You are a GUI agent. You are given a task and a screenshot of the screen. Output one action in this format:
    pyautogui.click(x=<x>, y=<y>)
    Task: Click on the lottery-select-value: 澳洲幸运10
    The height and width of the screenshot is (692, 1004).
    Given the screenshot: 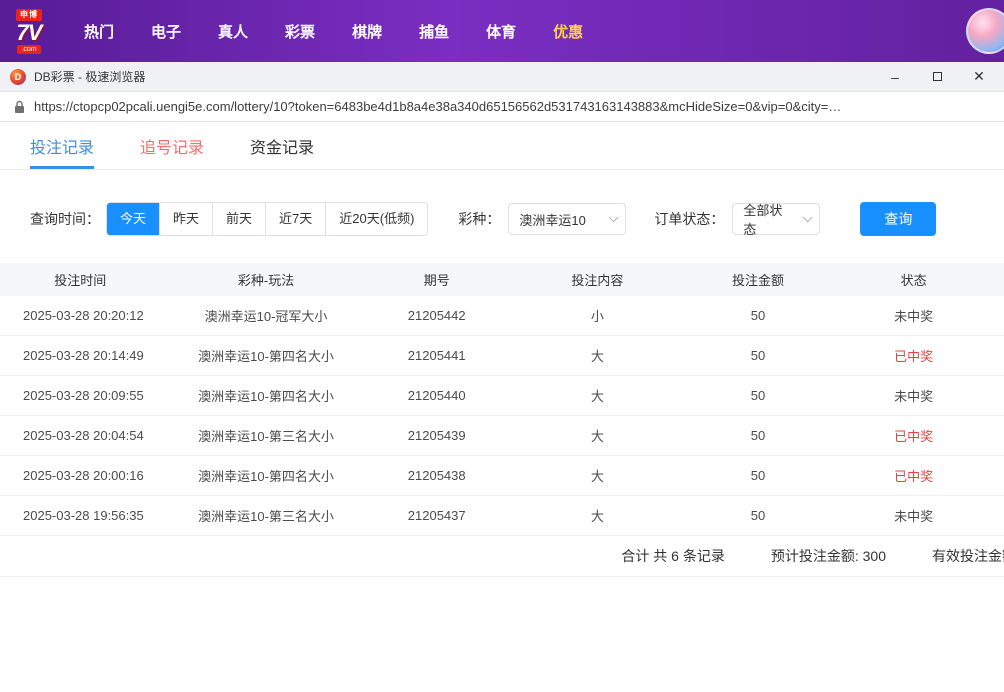 What is the action you would take?
    pyautogui.click(x=552, y=220)
    